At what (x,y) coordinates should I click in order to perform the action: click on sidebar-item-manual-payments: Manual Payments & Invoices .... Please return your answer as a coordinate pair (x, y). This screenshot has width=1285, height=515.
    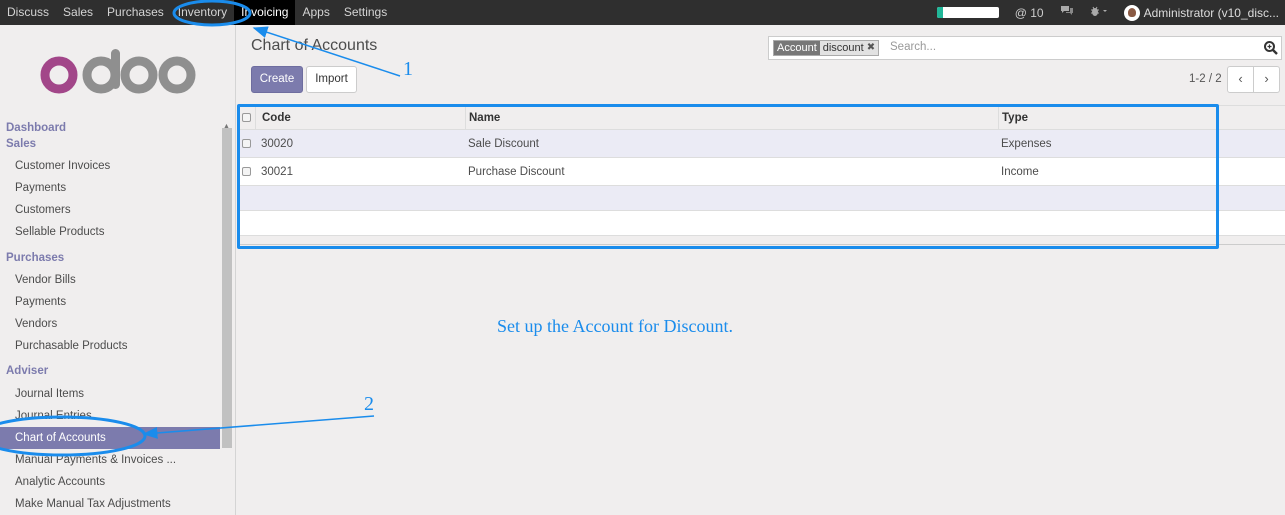
    Looking at the image, I should click on (110, 460).